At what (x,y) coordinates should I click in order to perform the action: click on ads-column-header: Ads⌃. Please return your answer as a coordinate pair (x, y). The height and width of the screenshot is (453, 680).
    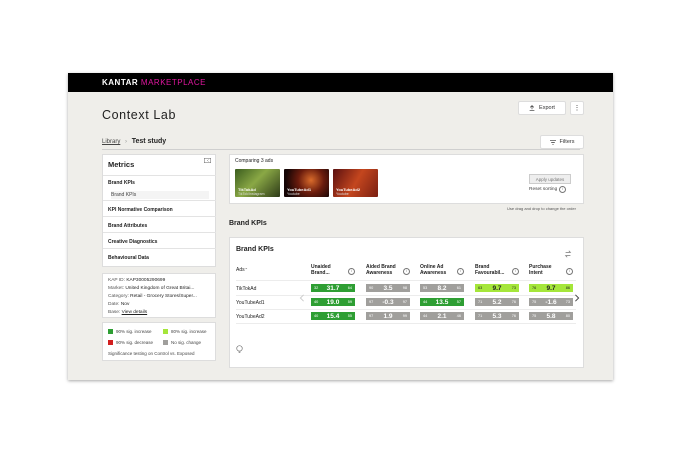
    Looking at the image, I should click on (242, 270).